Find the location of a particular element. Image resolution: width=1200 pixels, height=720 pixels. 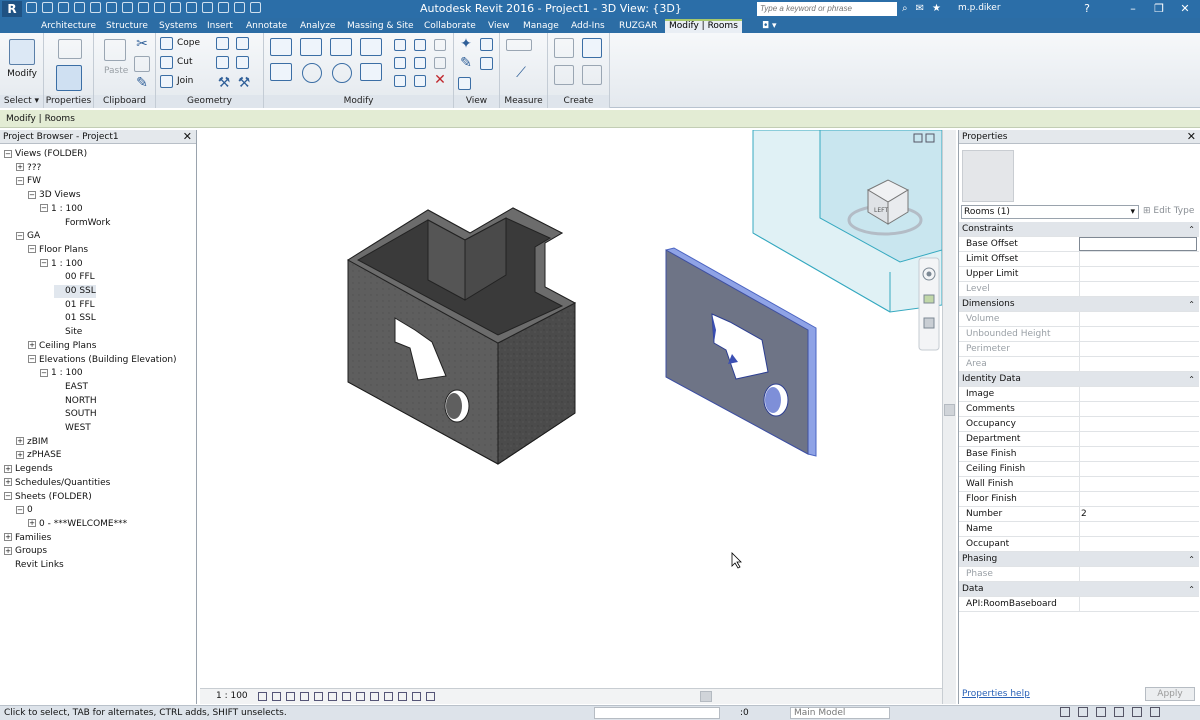

navigation-bar is located at coordinates (929, 304).